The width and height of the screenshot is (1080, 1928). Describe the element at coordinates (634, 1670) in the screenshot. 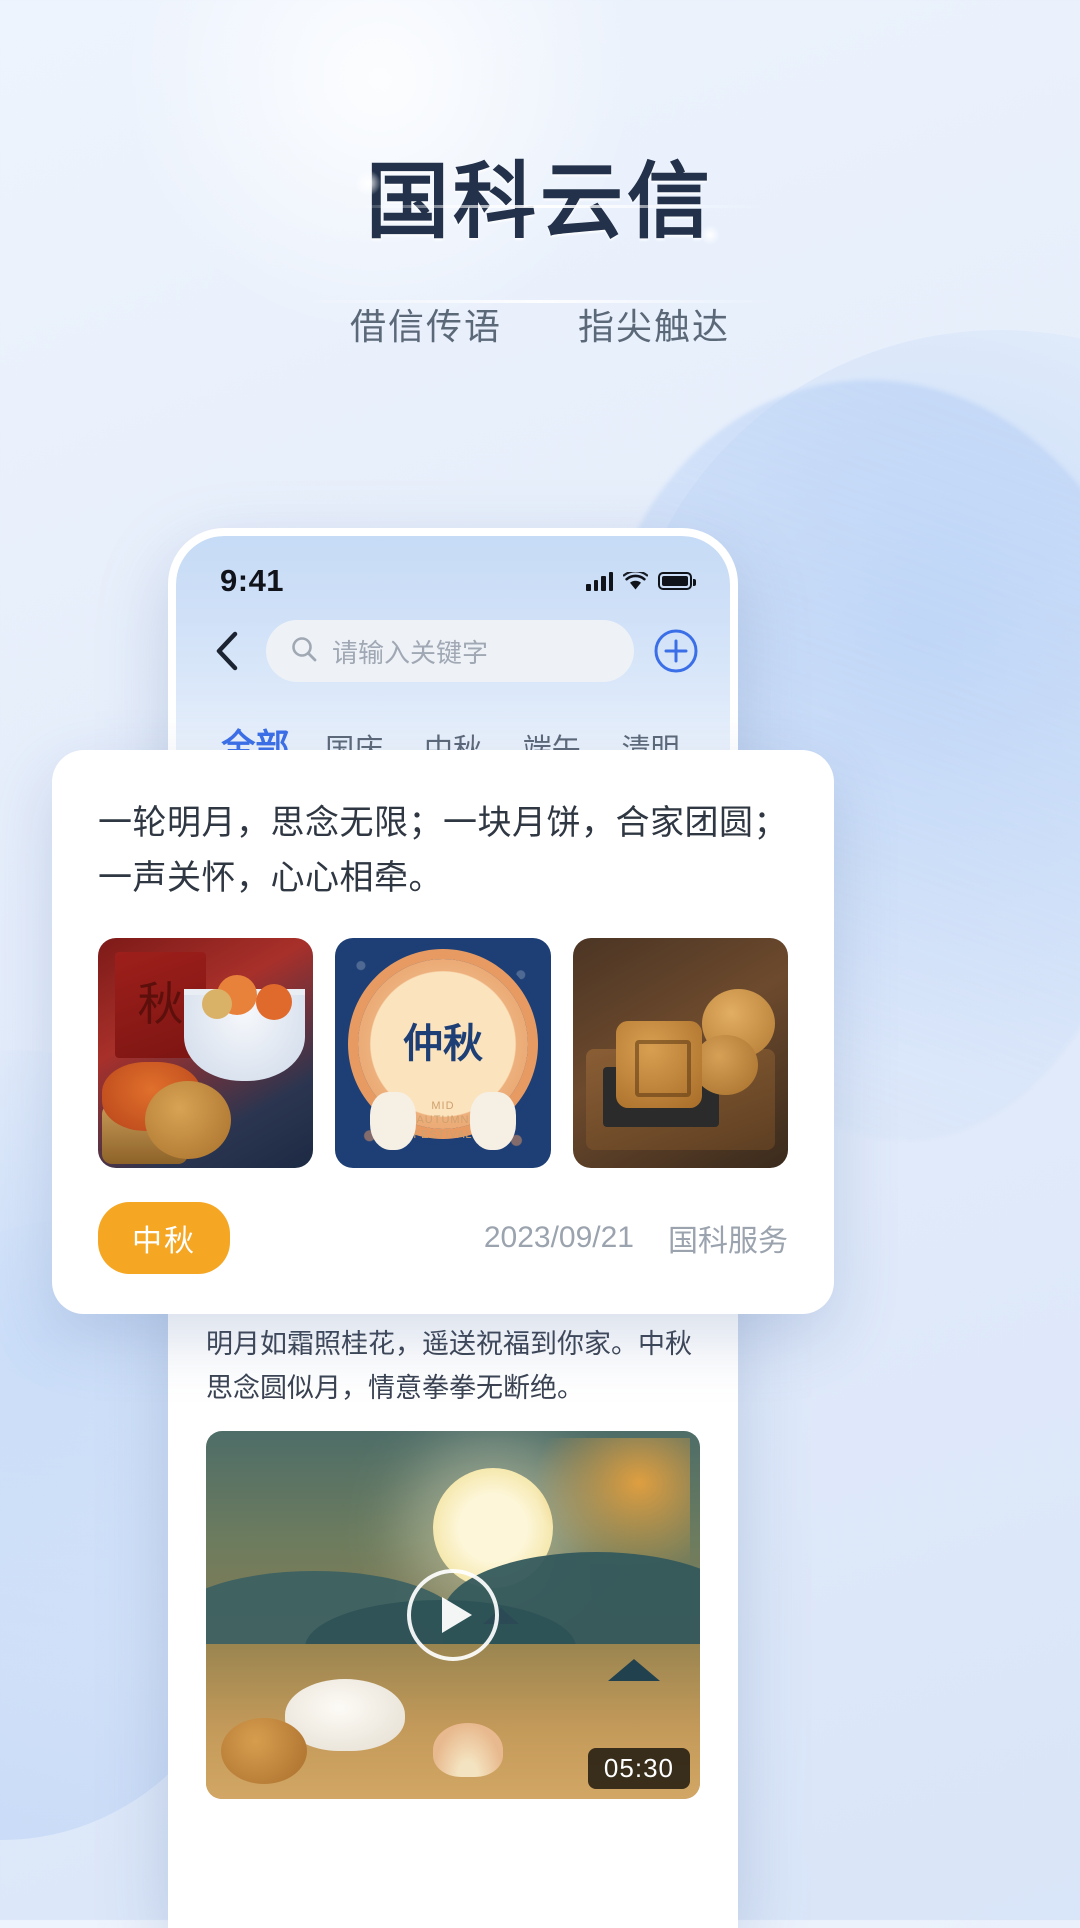

I see `pavilion-graphic` at that location.